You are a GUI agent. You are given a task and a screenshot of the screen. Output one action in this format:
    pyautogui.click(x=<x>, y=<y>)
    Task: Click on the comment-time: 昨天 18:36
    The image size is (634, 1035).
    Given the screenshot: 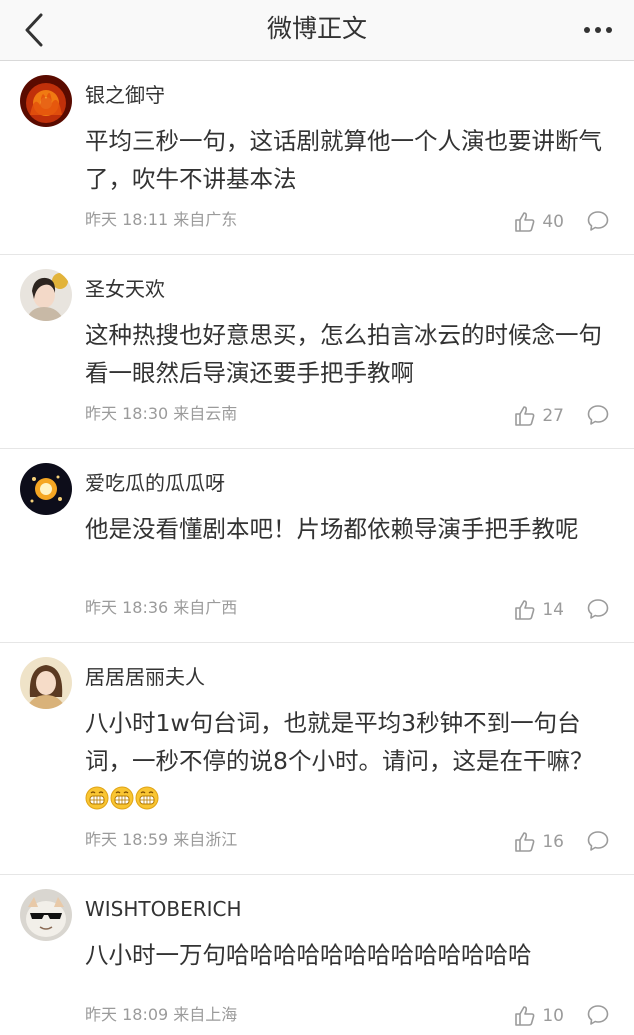 What is the action you would take?
    pyautogui.click(x=127, y=607)
    